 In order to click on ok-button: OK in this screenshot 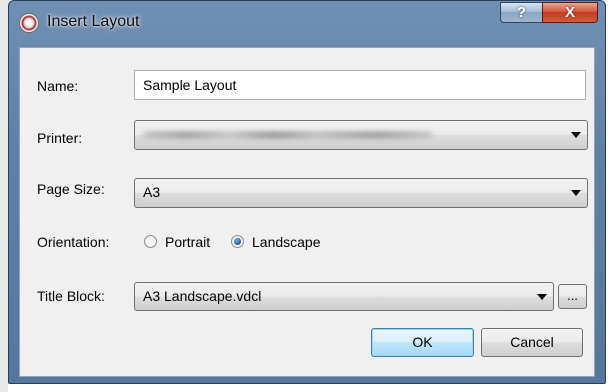, I will do `click(422, 342)`.